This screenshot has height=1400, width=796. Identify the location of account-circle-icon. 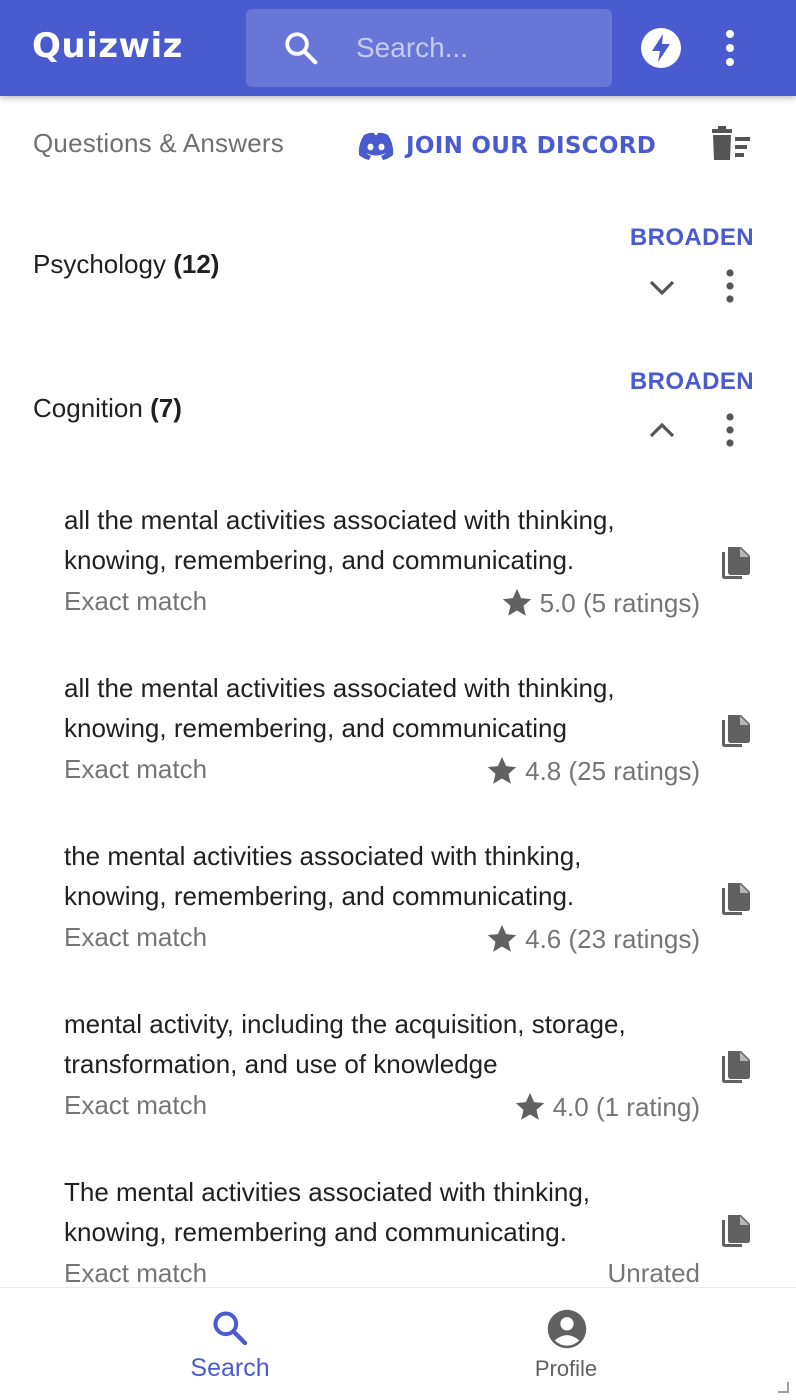
(567, 1329).